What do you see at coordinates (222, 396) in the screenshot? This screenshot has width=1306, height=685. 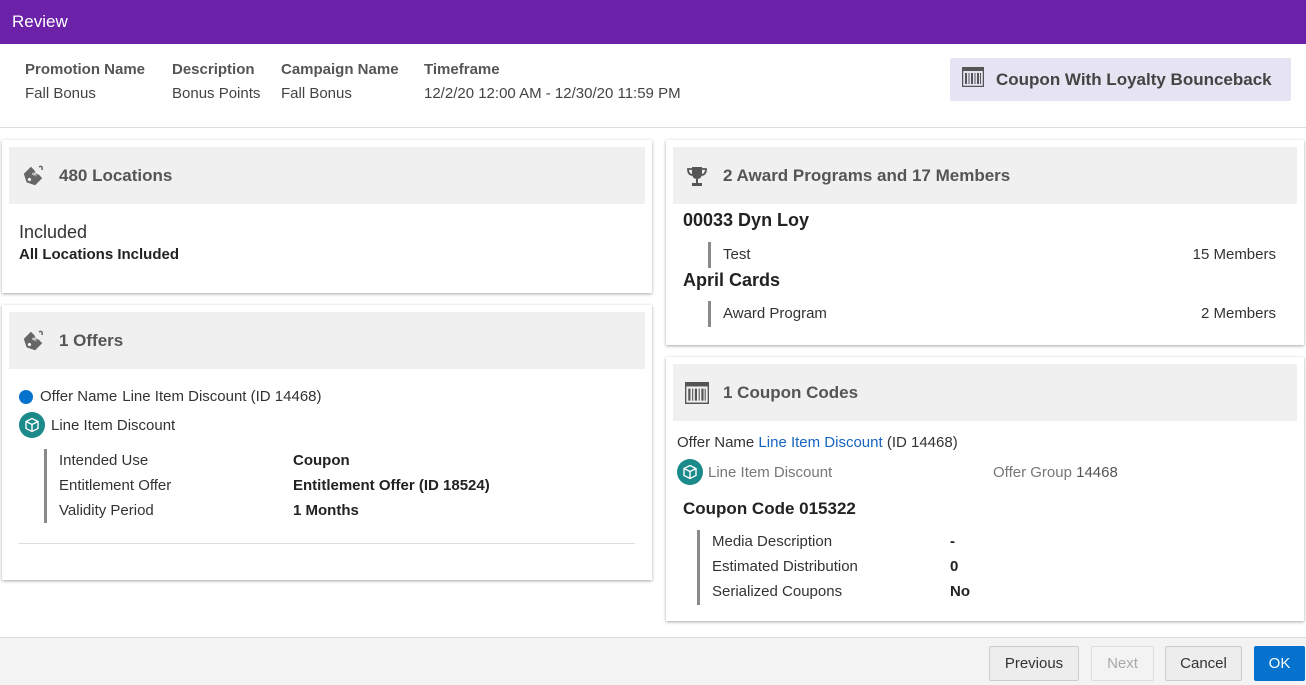 I see `offer-name-value: Line Item Discount (ID 14468)` at bounding box center [222, 396].